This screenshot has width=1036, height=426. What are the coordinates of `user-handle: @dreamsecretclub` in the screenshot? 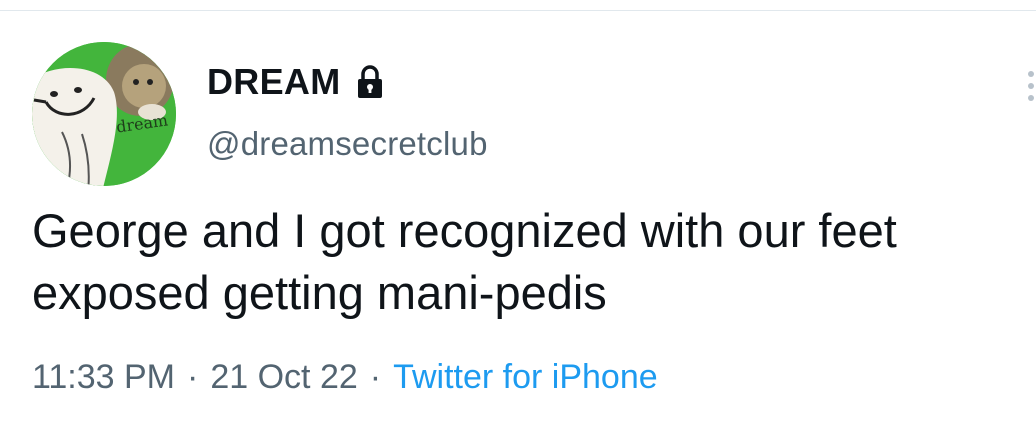 It's located at (347, 144).